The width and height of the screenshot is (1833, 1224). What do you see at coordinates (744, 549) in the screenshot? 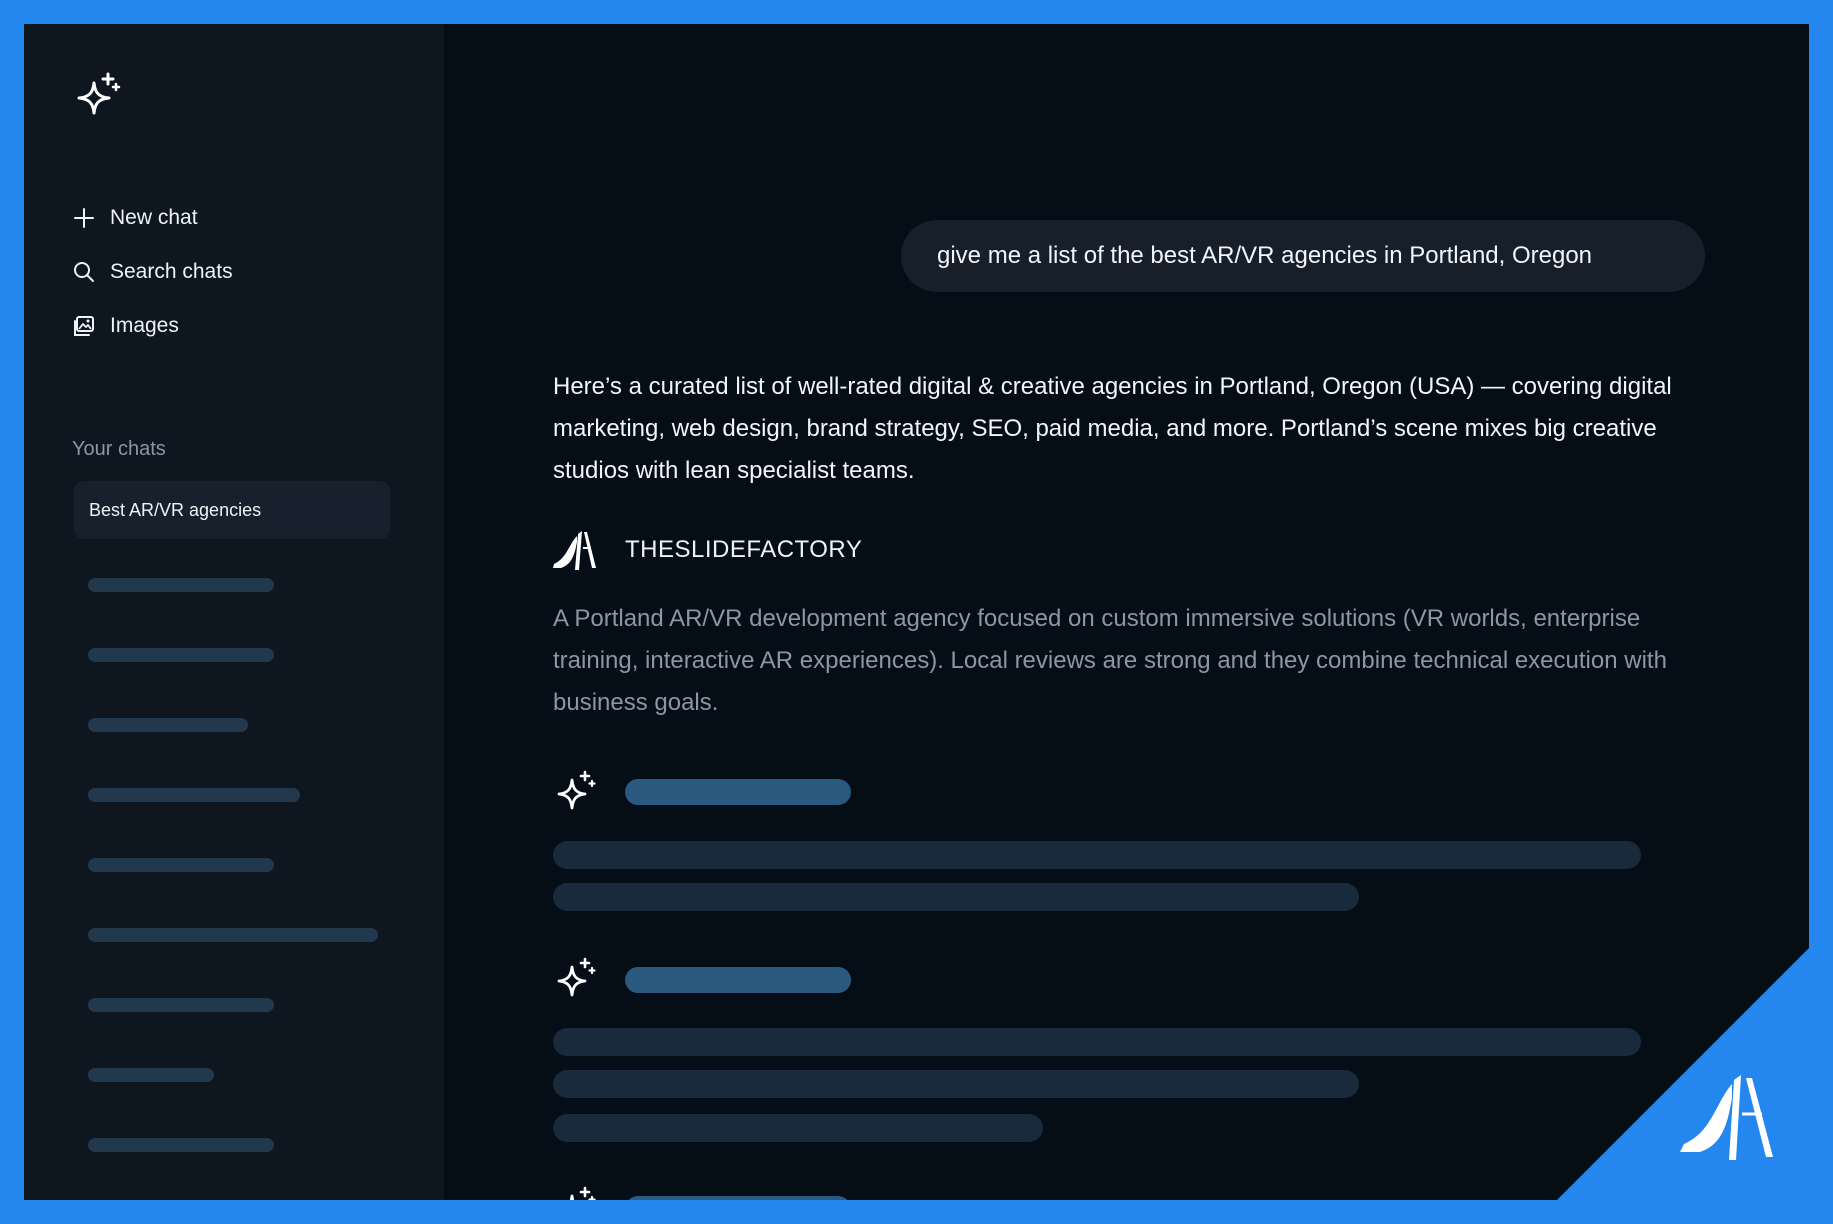
I see `agency-name: THESLIDEFACTORY` at bounding box center [744, 549].